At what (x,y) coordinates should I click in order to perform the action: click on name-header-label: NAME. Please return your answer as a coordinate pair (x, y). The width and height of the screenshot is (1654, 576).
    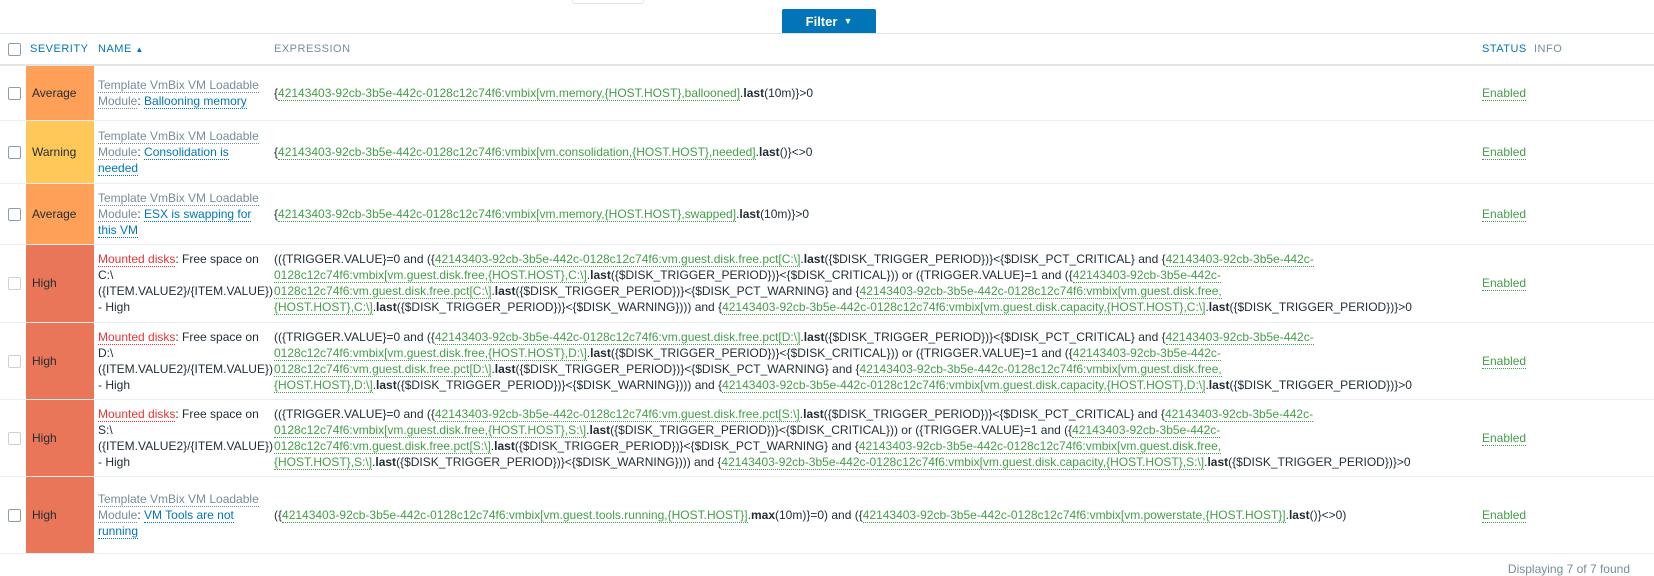
    Looking at the image, I should click on (115, 49).